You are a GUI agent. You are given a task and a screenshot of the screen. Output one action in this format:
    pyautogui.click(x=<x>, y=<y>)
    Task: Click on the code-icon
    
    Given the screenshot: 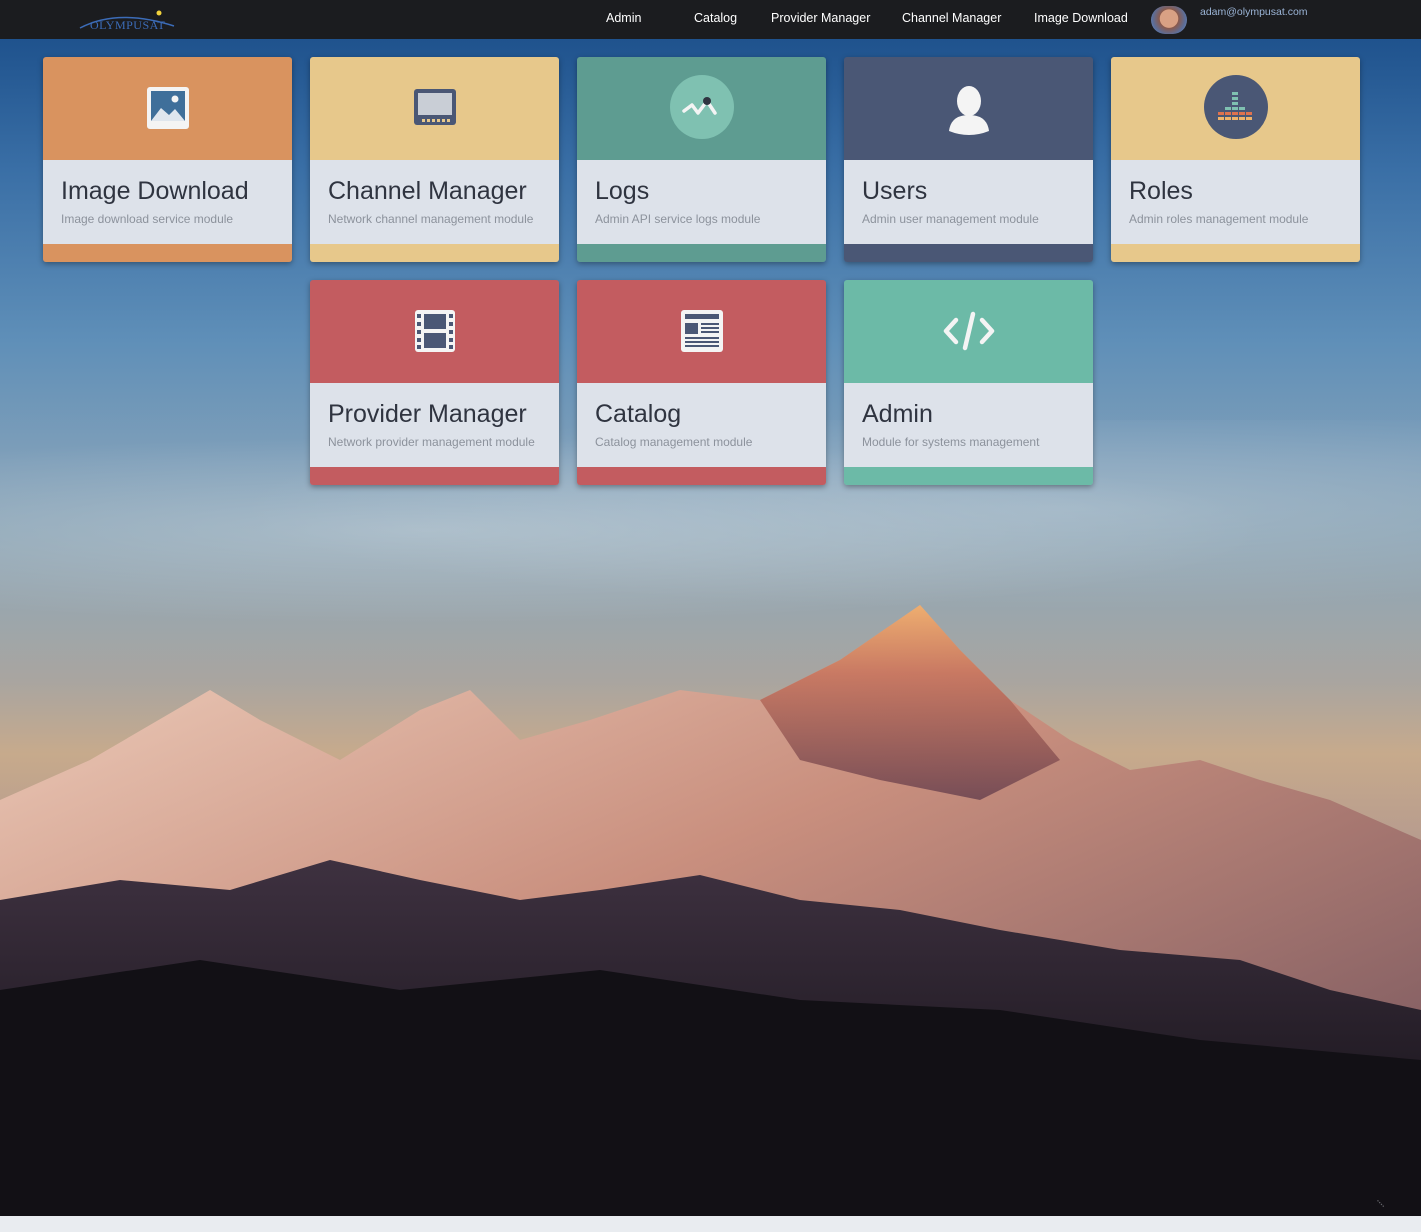 What is the action you would take?
    pyautogui.click(x=969, y=331)
    